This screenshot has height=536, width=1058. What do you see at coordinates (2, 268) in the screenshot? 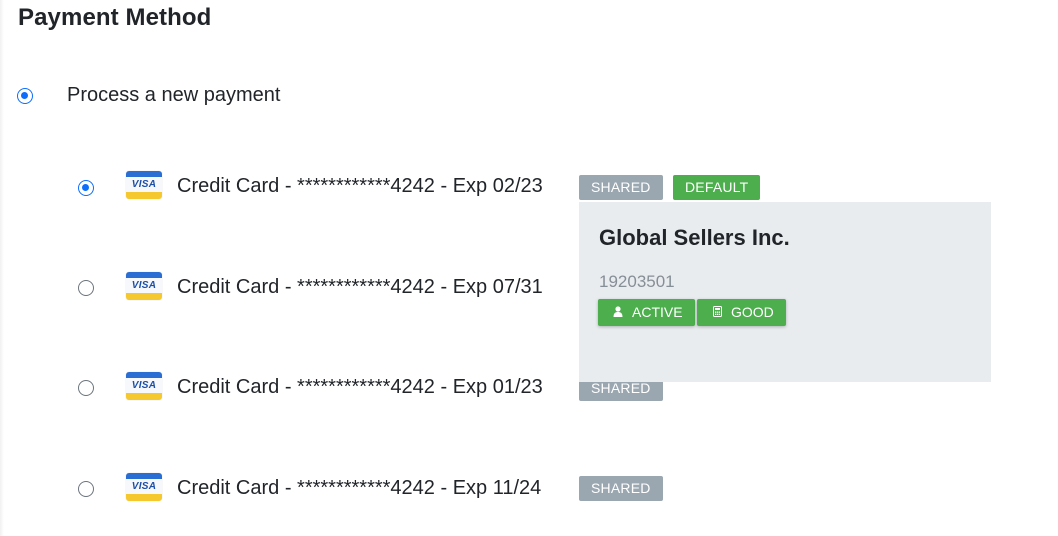
I see `left-edge-shadow` at bounding box center [2, 268].